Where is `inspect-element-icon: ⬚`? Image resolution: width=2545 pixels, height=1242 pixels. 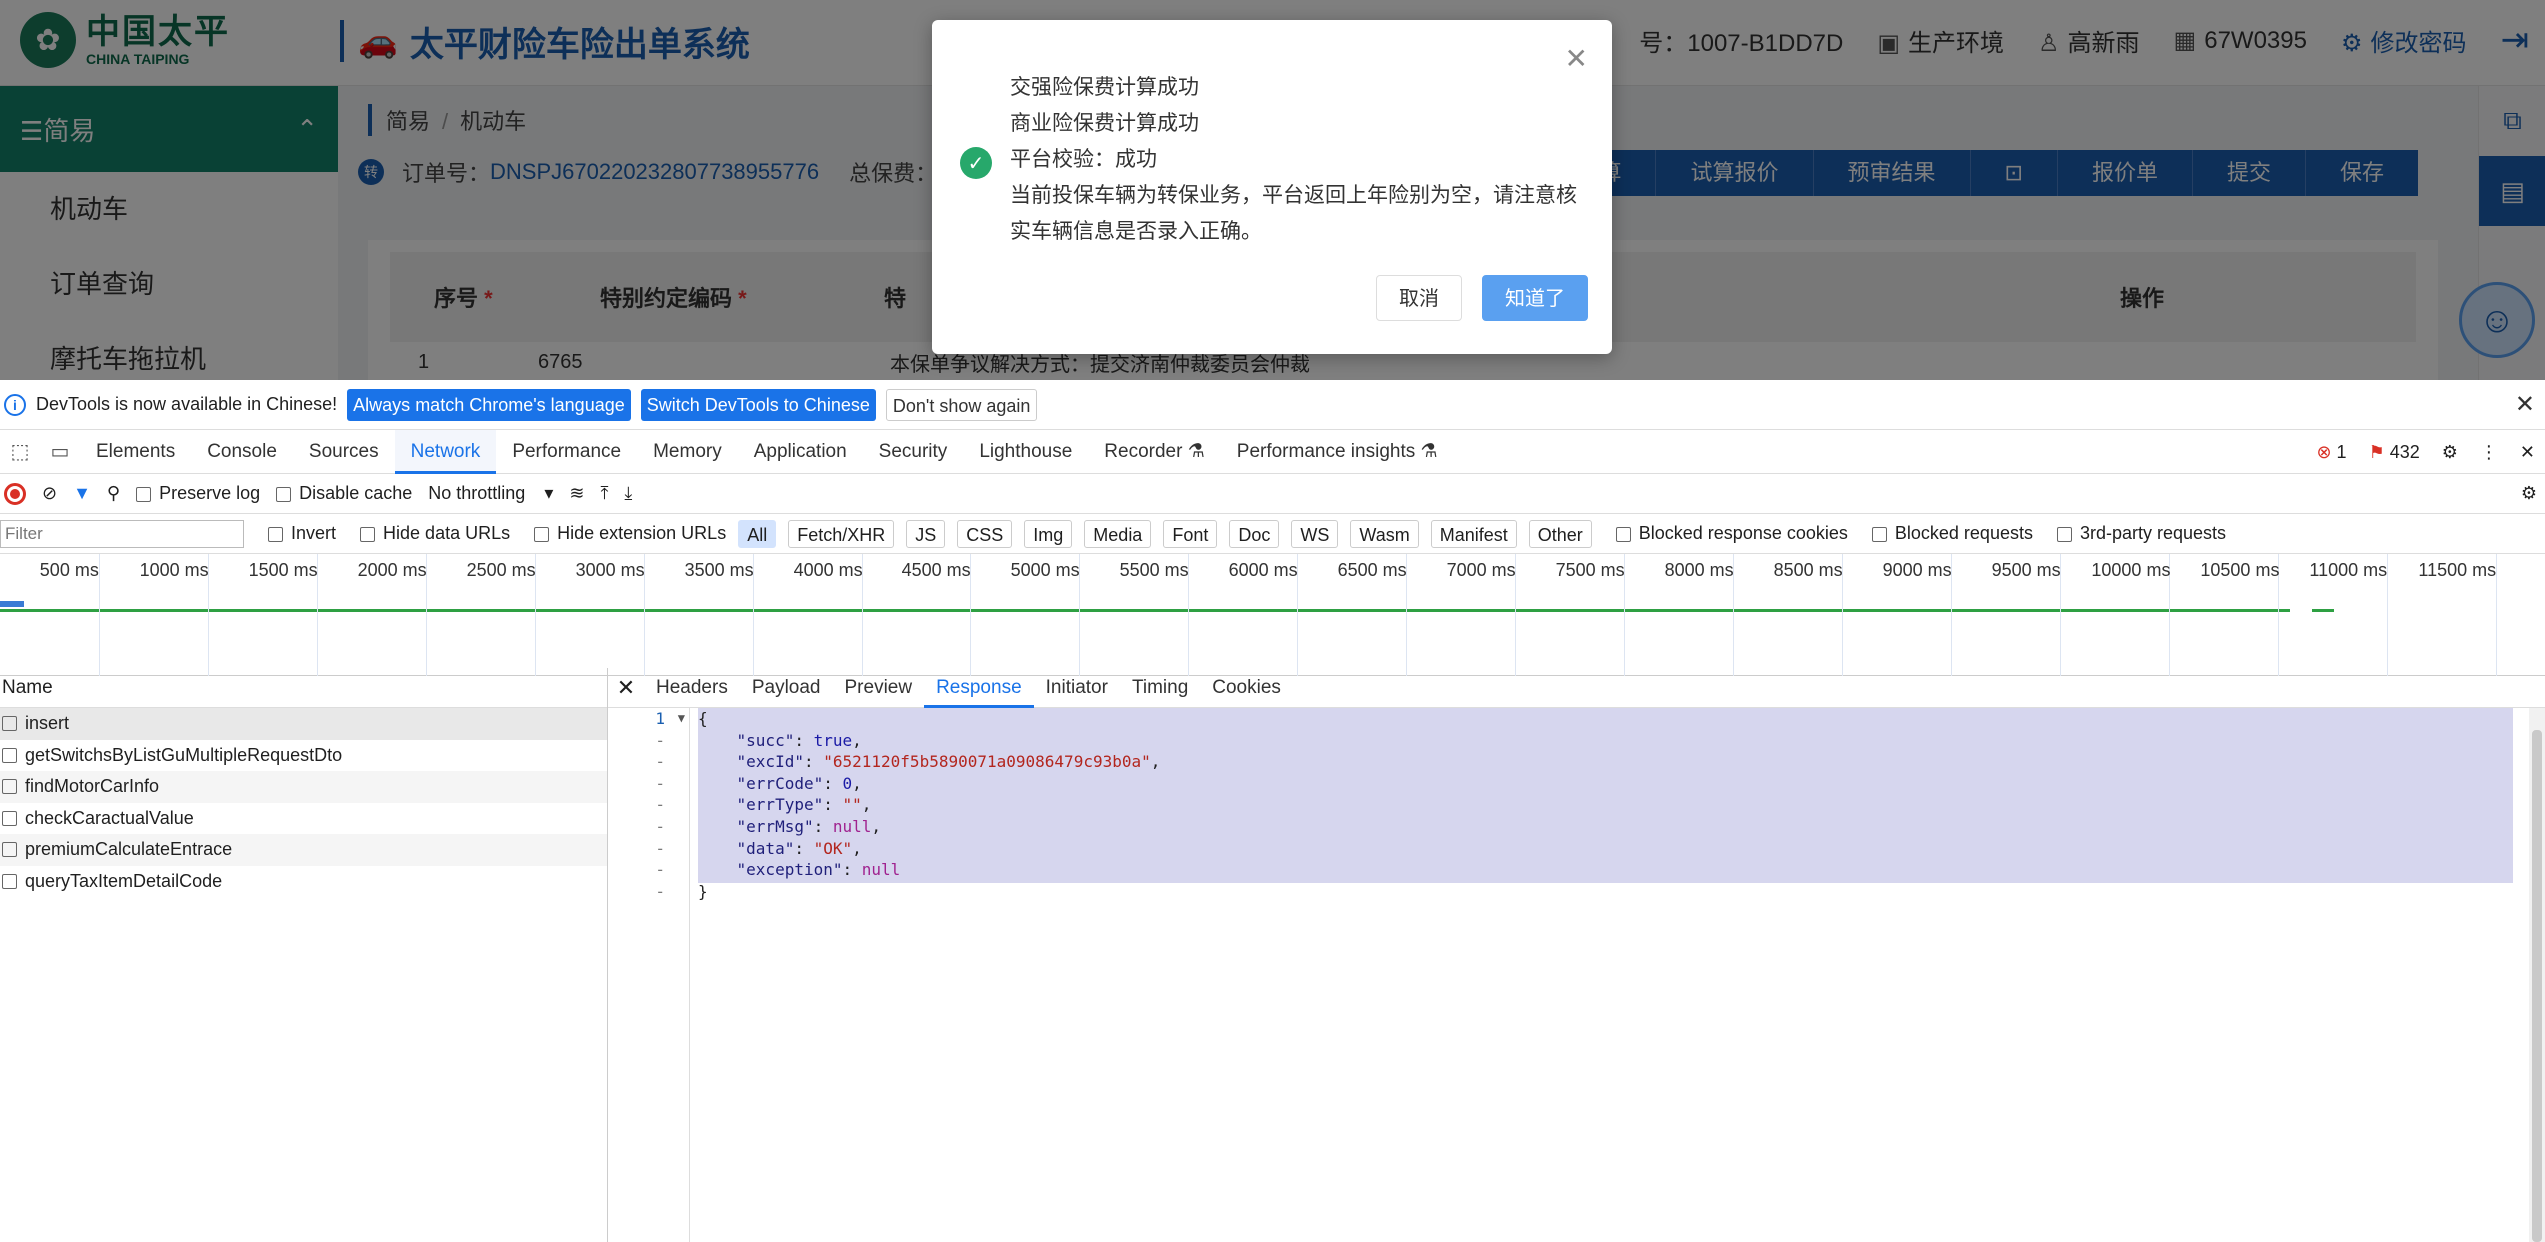 inspect-element-icon: ⬚ is located at coordinates (20, 451).